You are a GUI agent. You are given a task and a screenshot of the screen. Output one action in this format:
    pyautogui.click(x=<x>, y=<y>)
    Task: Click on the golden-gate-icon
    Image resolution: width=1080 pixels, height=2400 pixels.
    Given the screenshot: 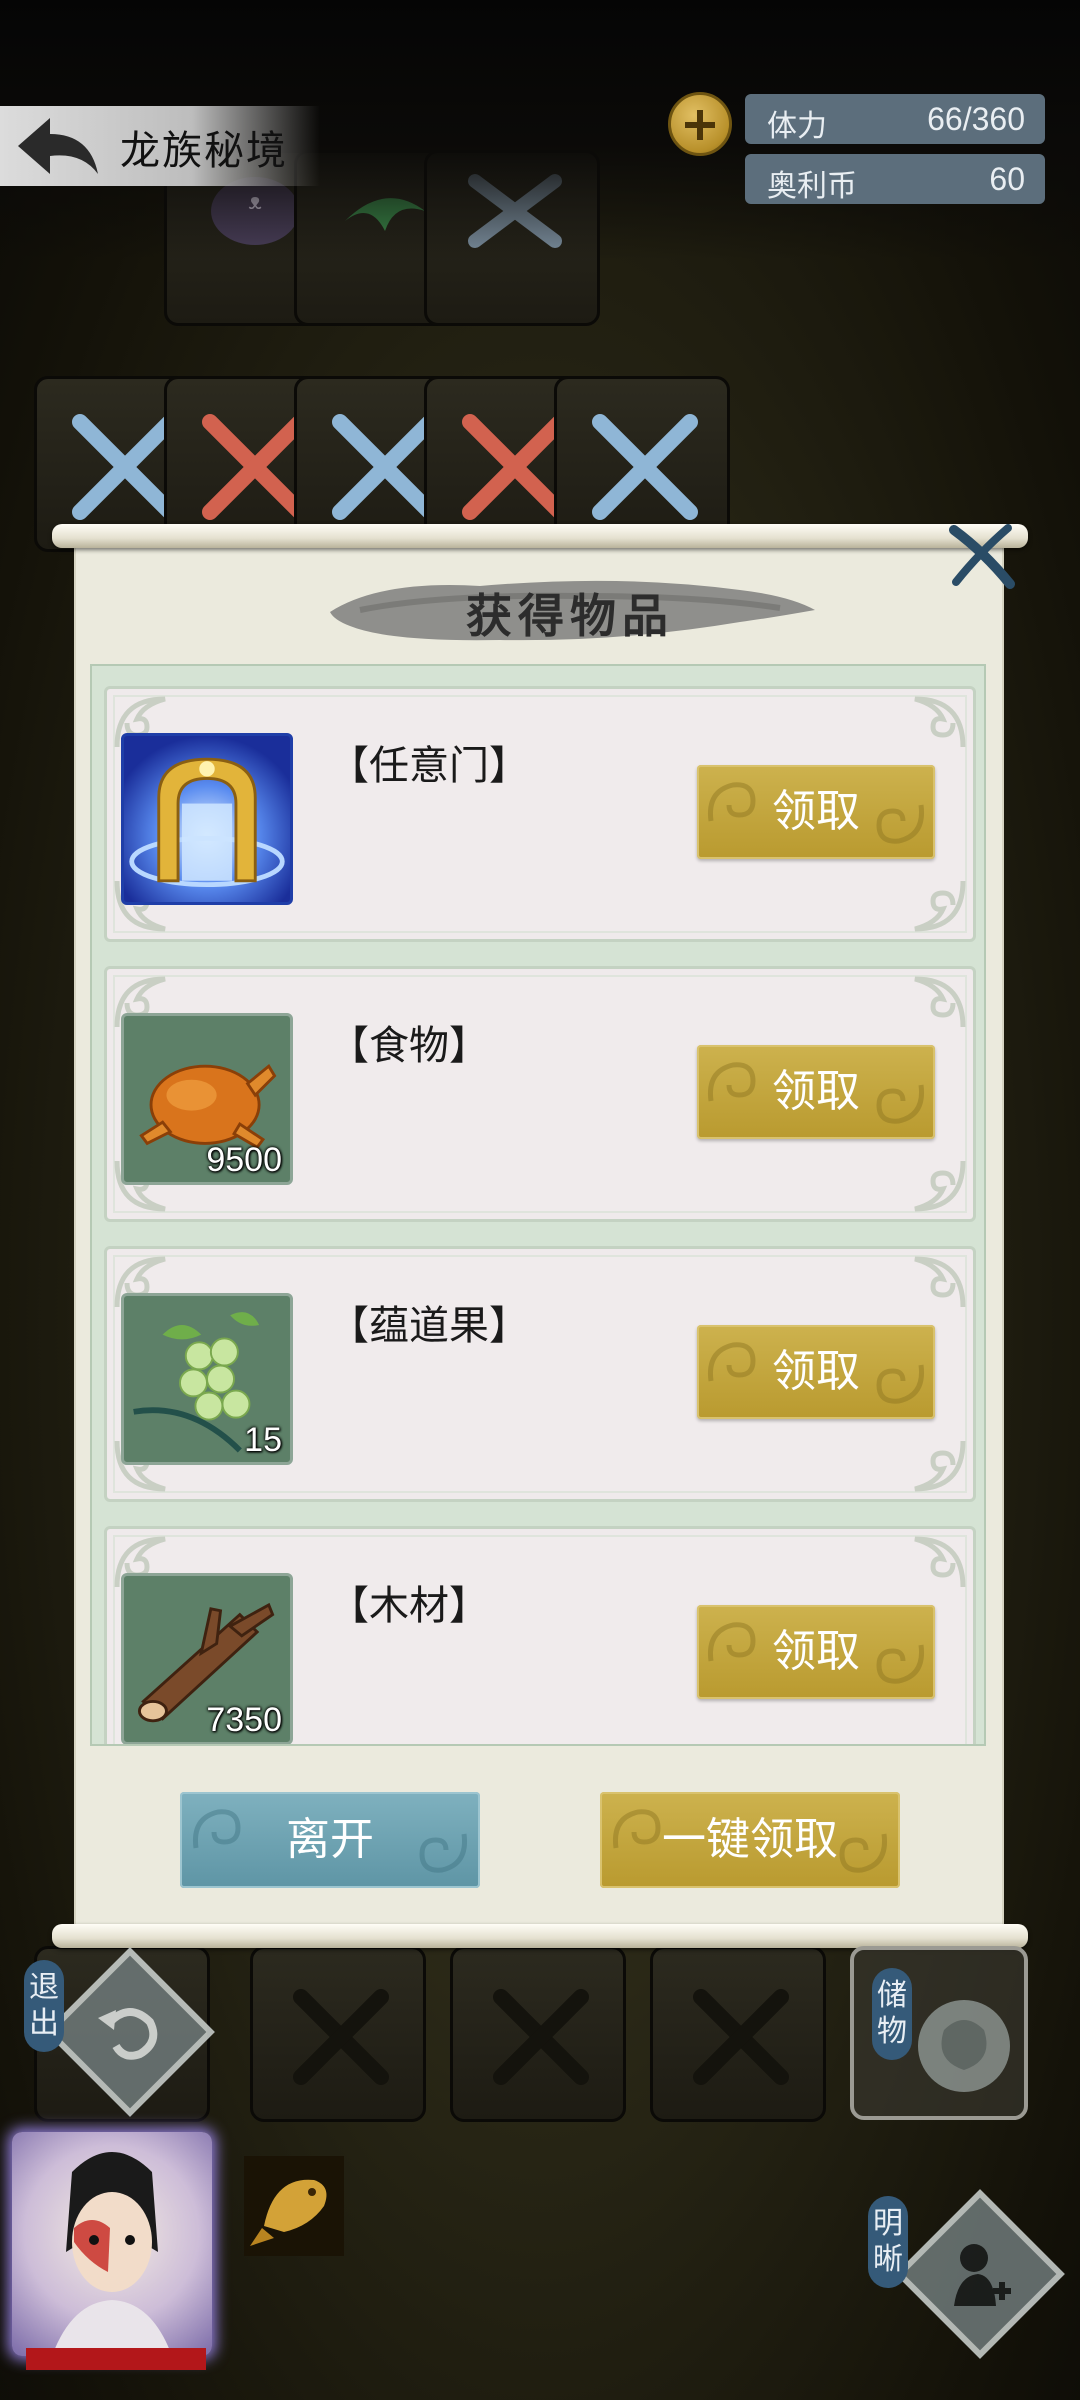 What is the action you would take?
    pyautogui.click(x=207, y=819)
    